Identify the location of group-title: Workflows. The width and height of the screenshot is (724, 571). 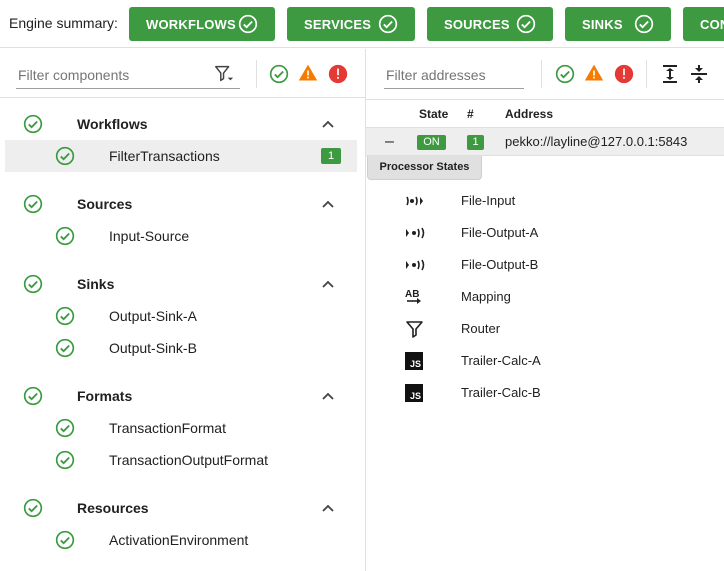
(112, 124).